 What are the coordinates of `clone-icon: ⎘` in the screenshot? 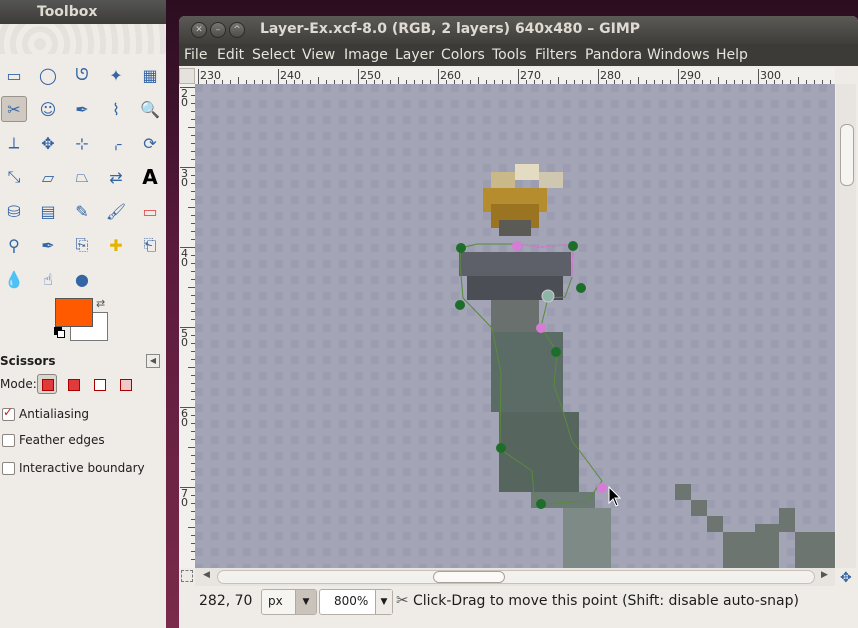 It's located at (82, 245).